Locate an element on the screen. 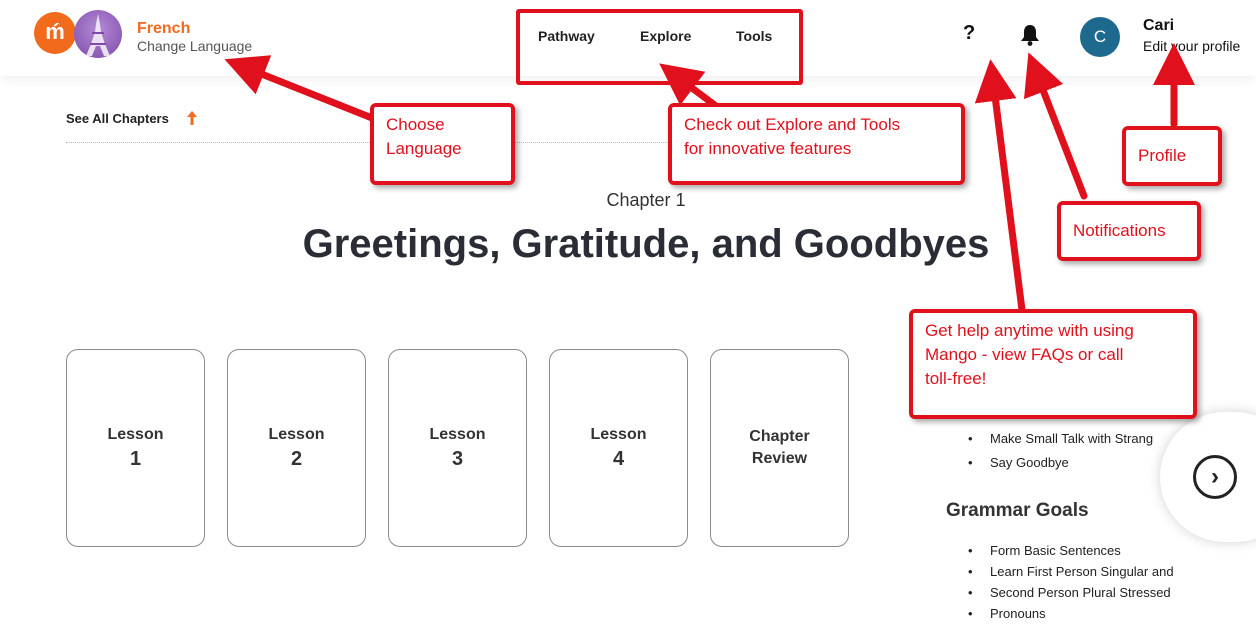  callout-text: for innovative features is located at coordinates (768, 148).